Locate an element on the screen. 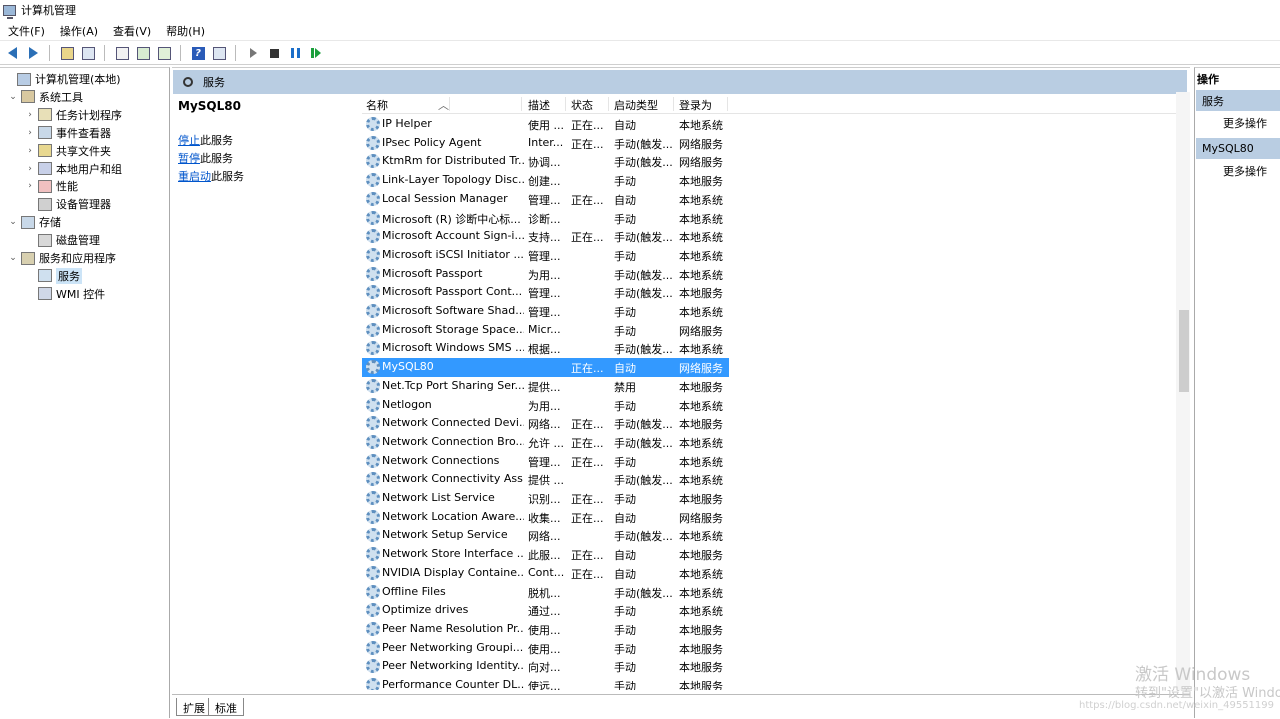  menu-help: 帮助(H) is located at coordinates (185, 31).